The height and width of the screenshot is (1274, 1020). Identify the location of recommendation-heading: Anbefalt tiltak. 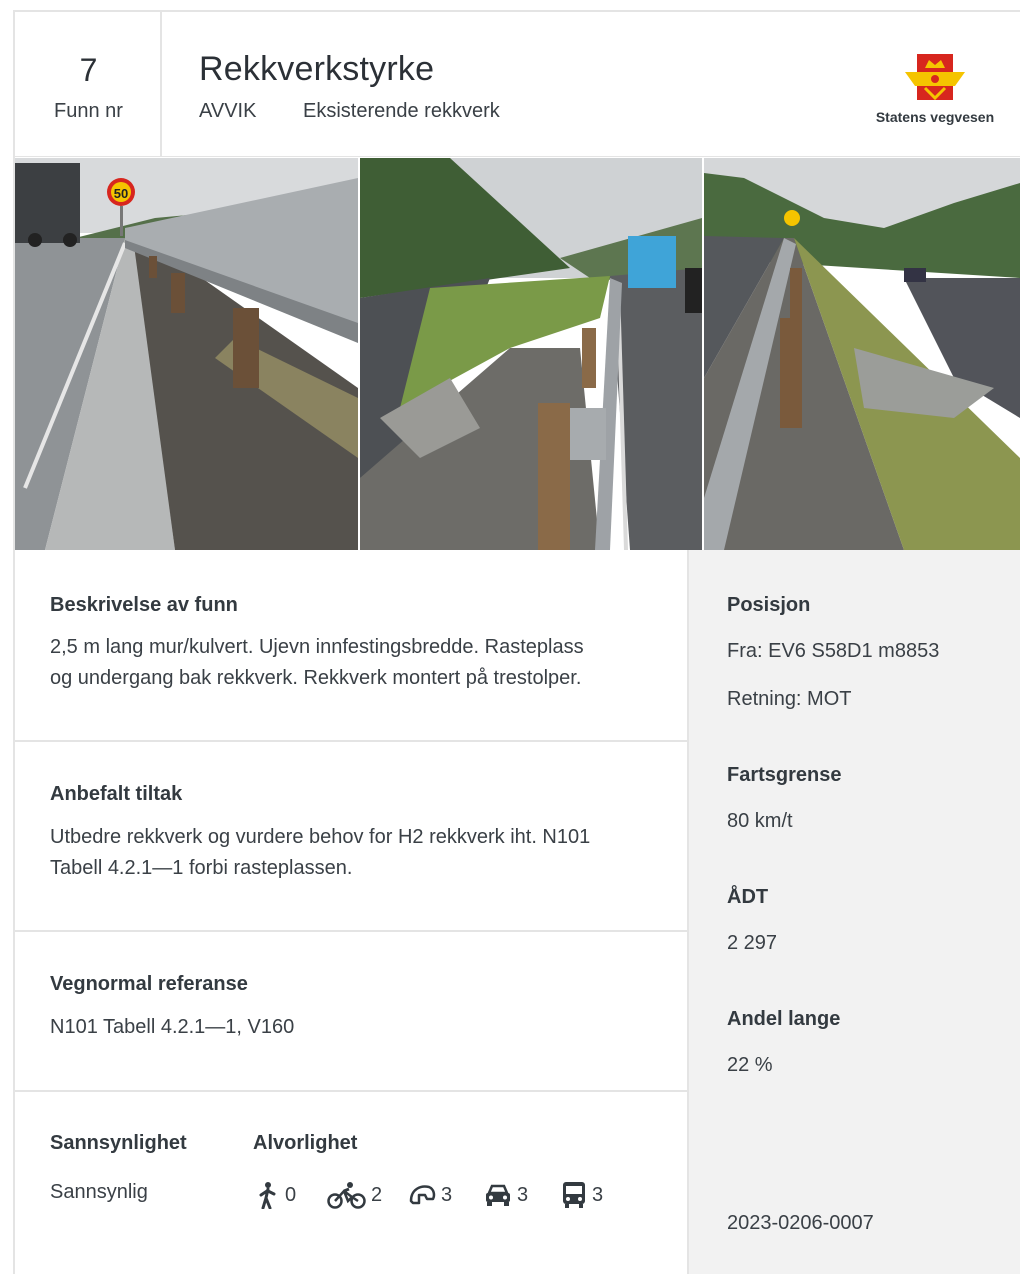
(116, 794).